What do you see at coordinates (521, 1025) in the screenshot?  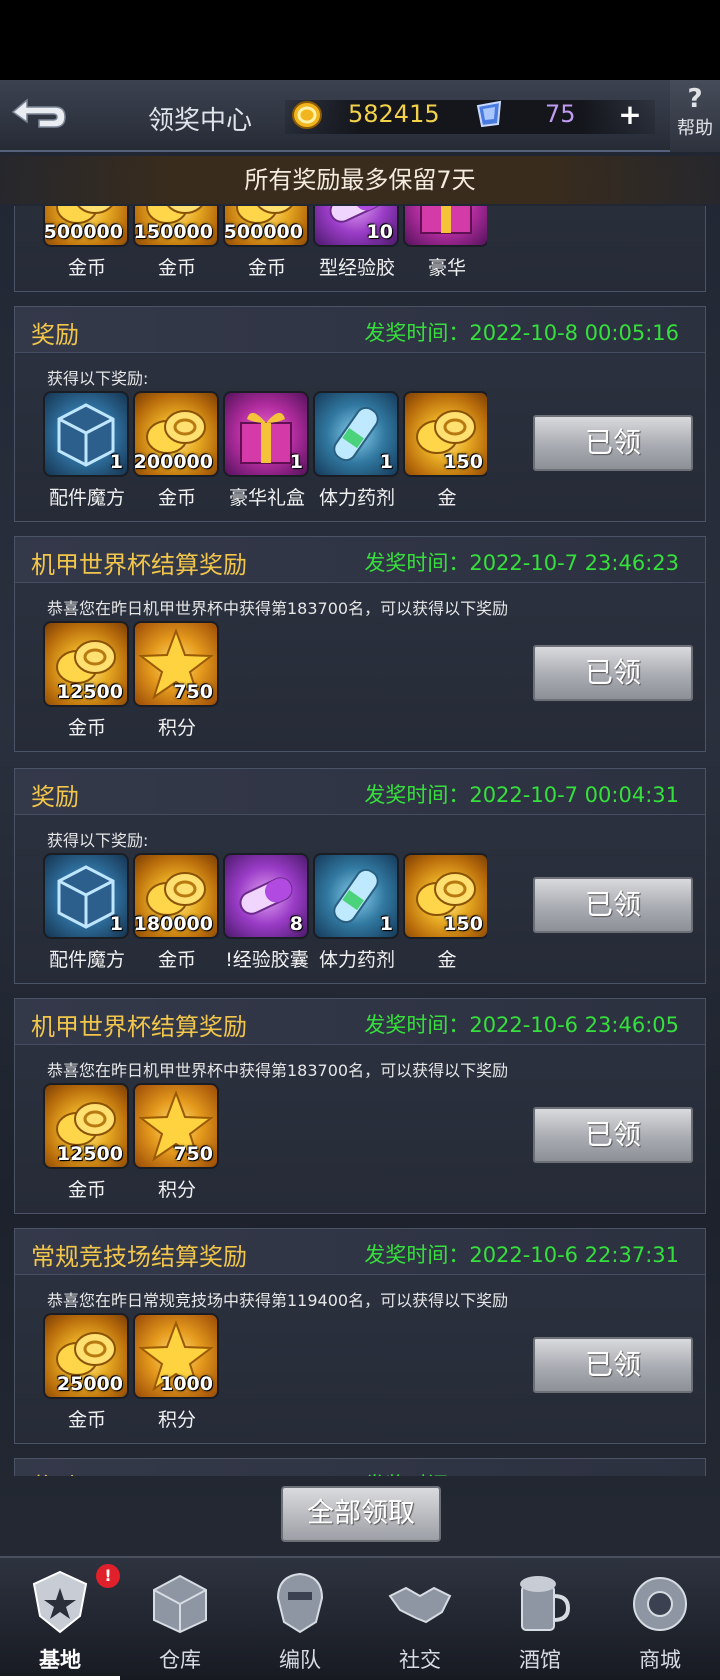 I see `award-time: 发奖时间：2022-10-6 23:46:05` at bounding box center [521, 1025].